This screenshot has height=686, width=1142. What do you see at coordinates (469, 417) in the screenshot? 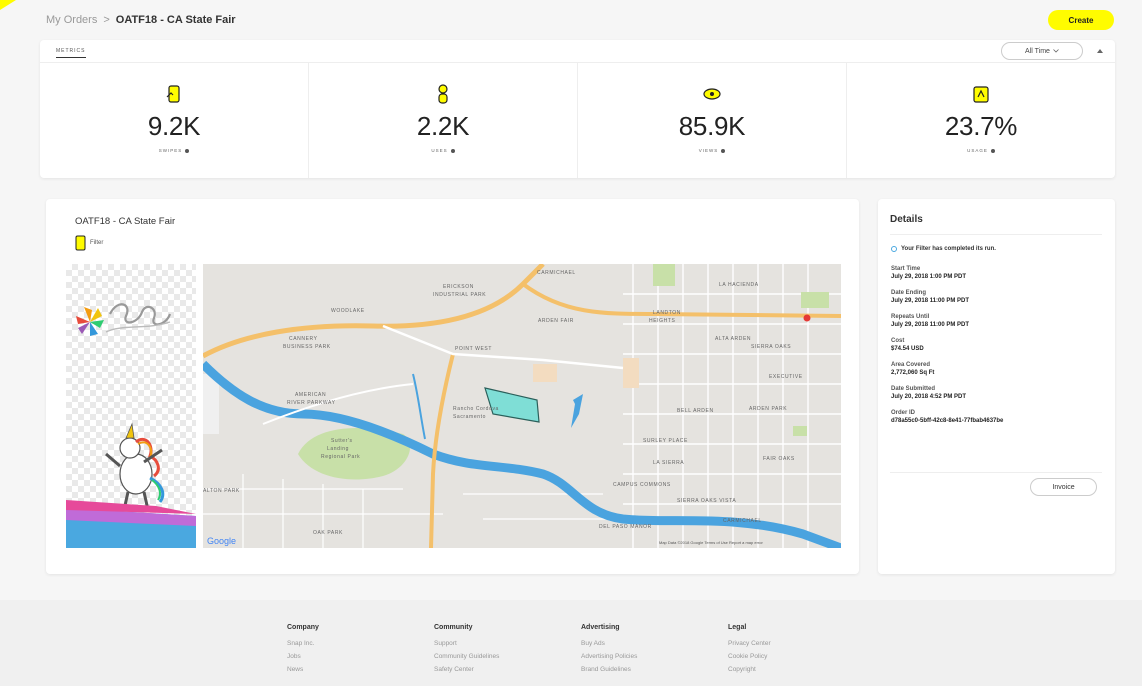
I see `svg-text: Sacramento` at bounding box center [469, 417].